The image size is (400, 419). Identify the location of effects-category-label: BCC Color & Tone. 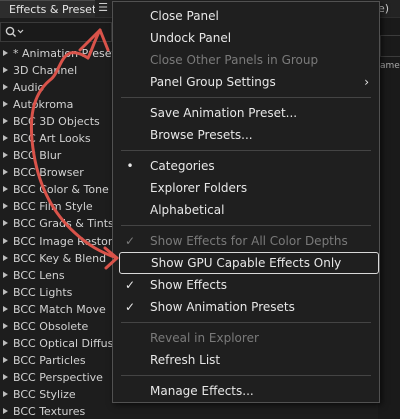
(61, 190).